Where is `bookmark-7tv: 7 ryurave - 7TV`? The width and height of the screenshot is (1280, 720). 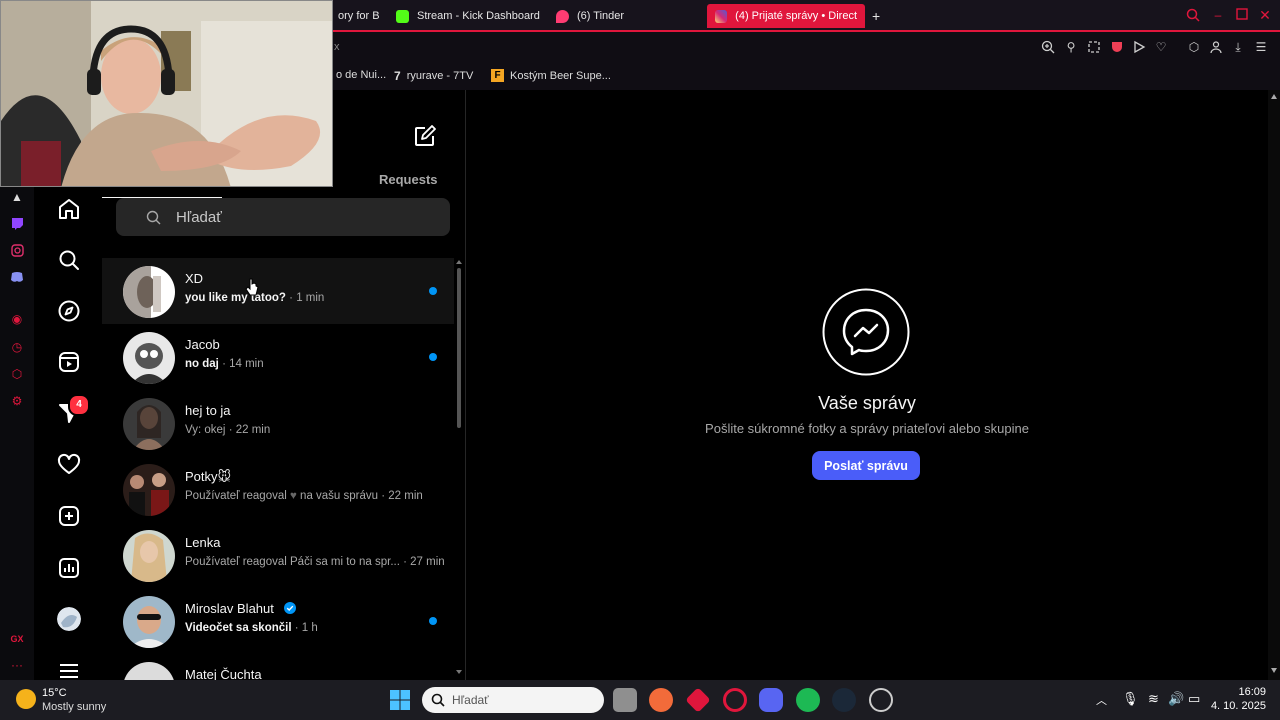 bookmark-7tv: 7 ryurave - 7TV is located at coordinates (433, 76).